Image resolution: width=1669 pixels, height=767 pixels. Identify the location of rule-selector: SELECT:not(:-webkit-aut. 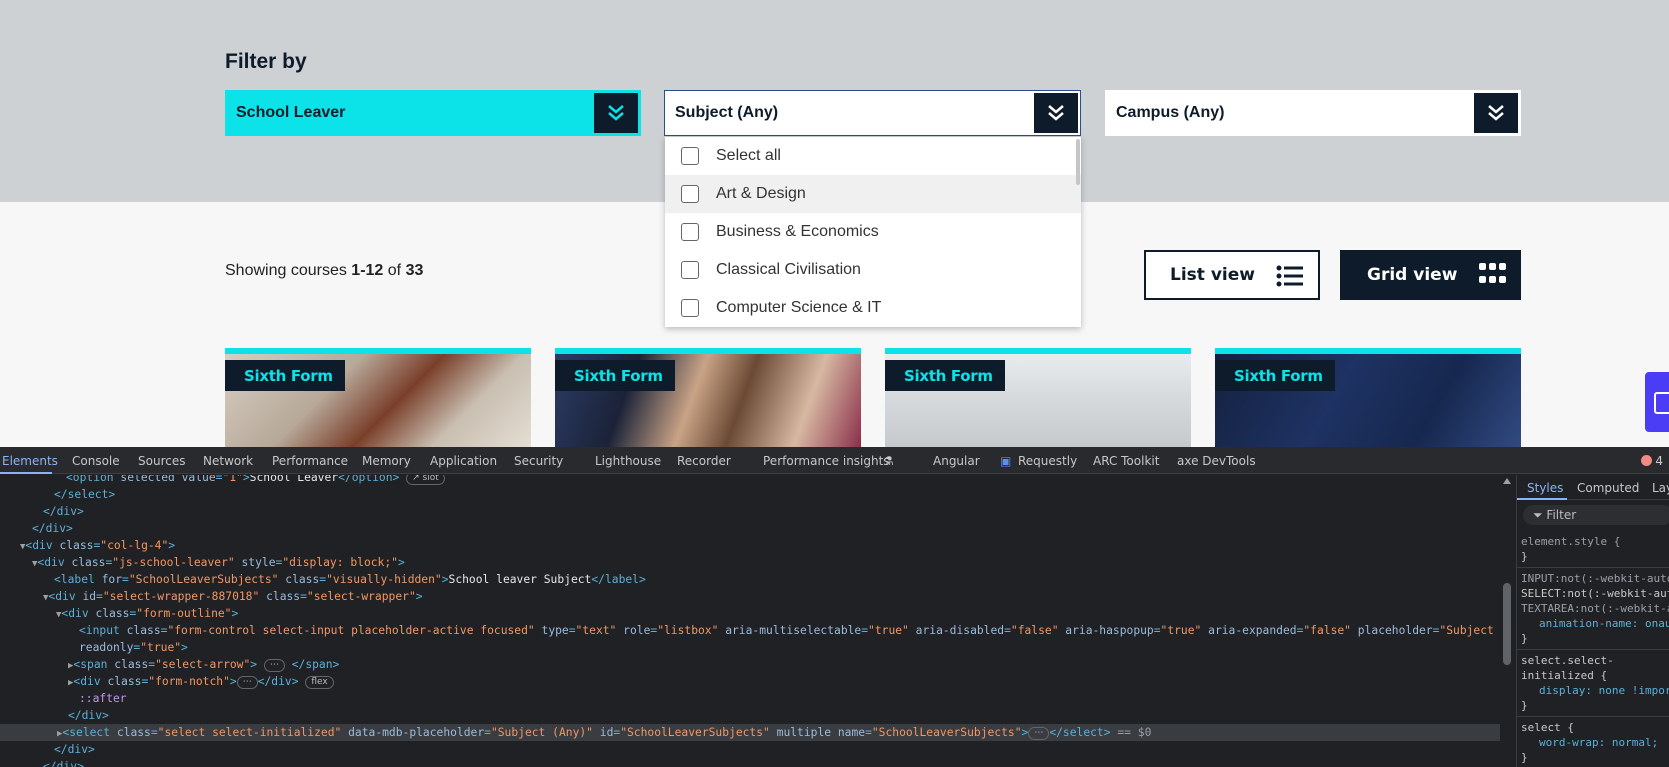
(1595, 593).